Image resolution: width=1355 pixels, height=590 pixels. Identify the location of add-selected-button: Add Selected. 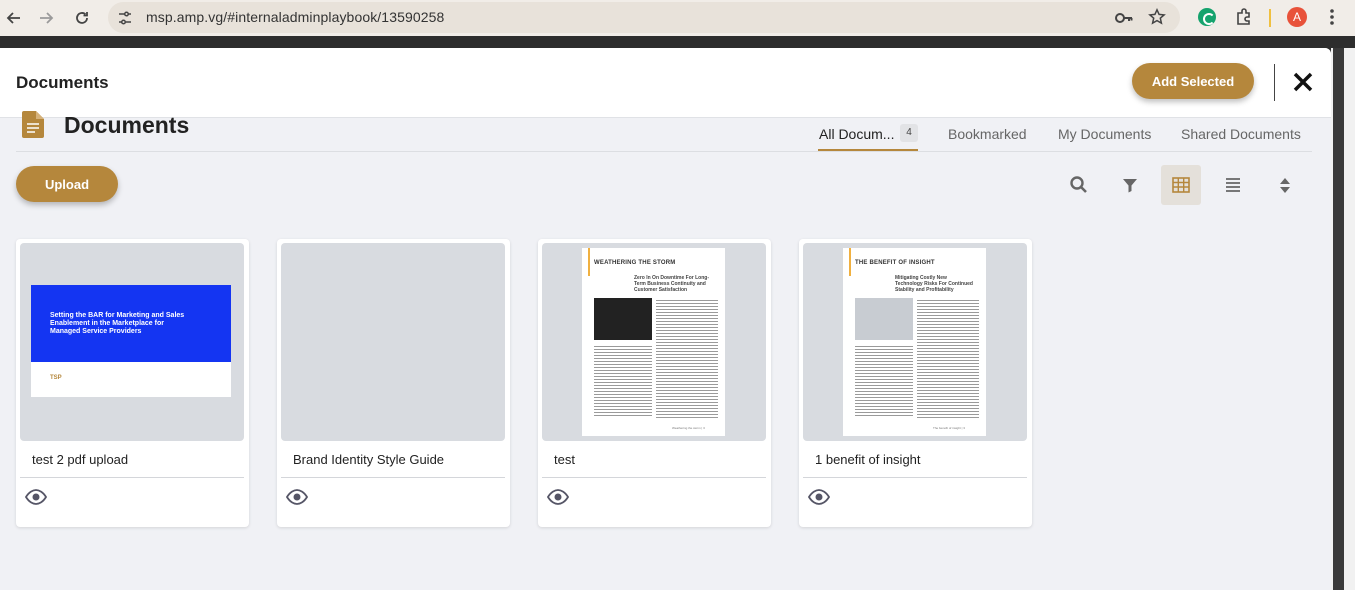
(1193, 81).